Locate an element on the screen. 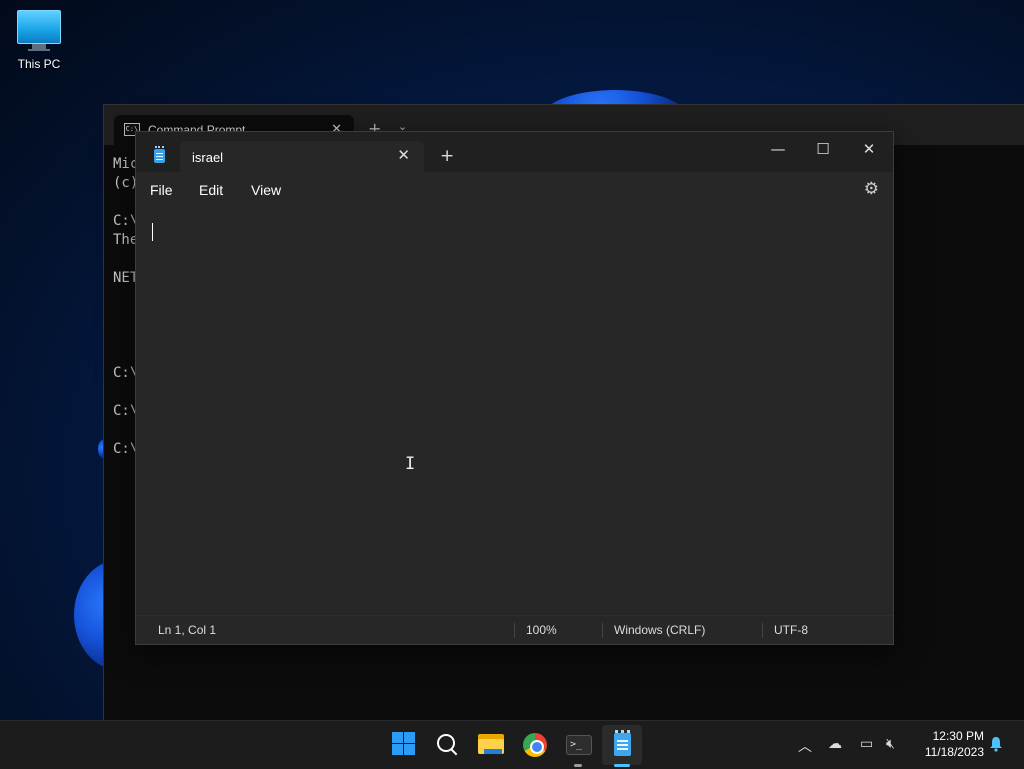 The image size is (1024, 769). close-tab-icon: ✕ is located at coordinates (403, 155).